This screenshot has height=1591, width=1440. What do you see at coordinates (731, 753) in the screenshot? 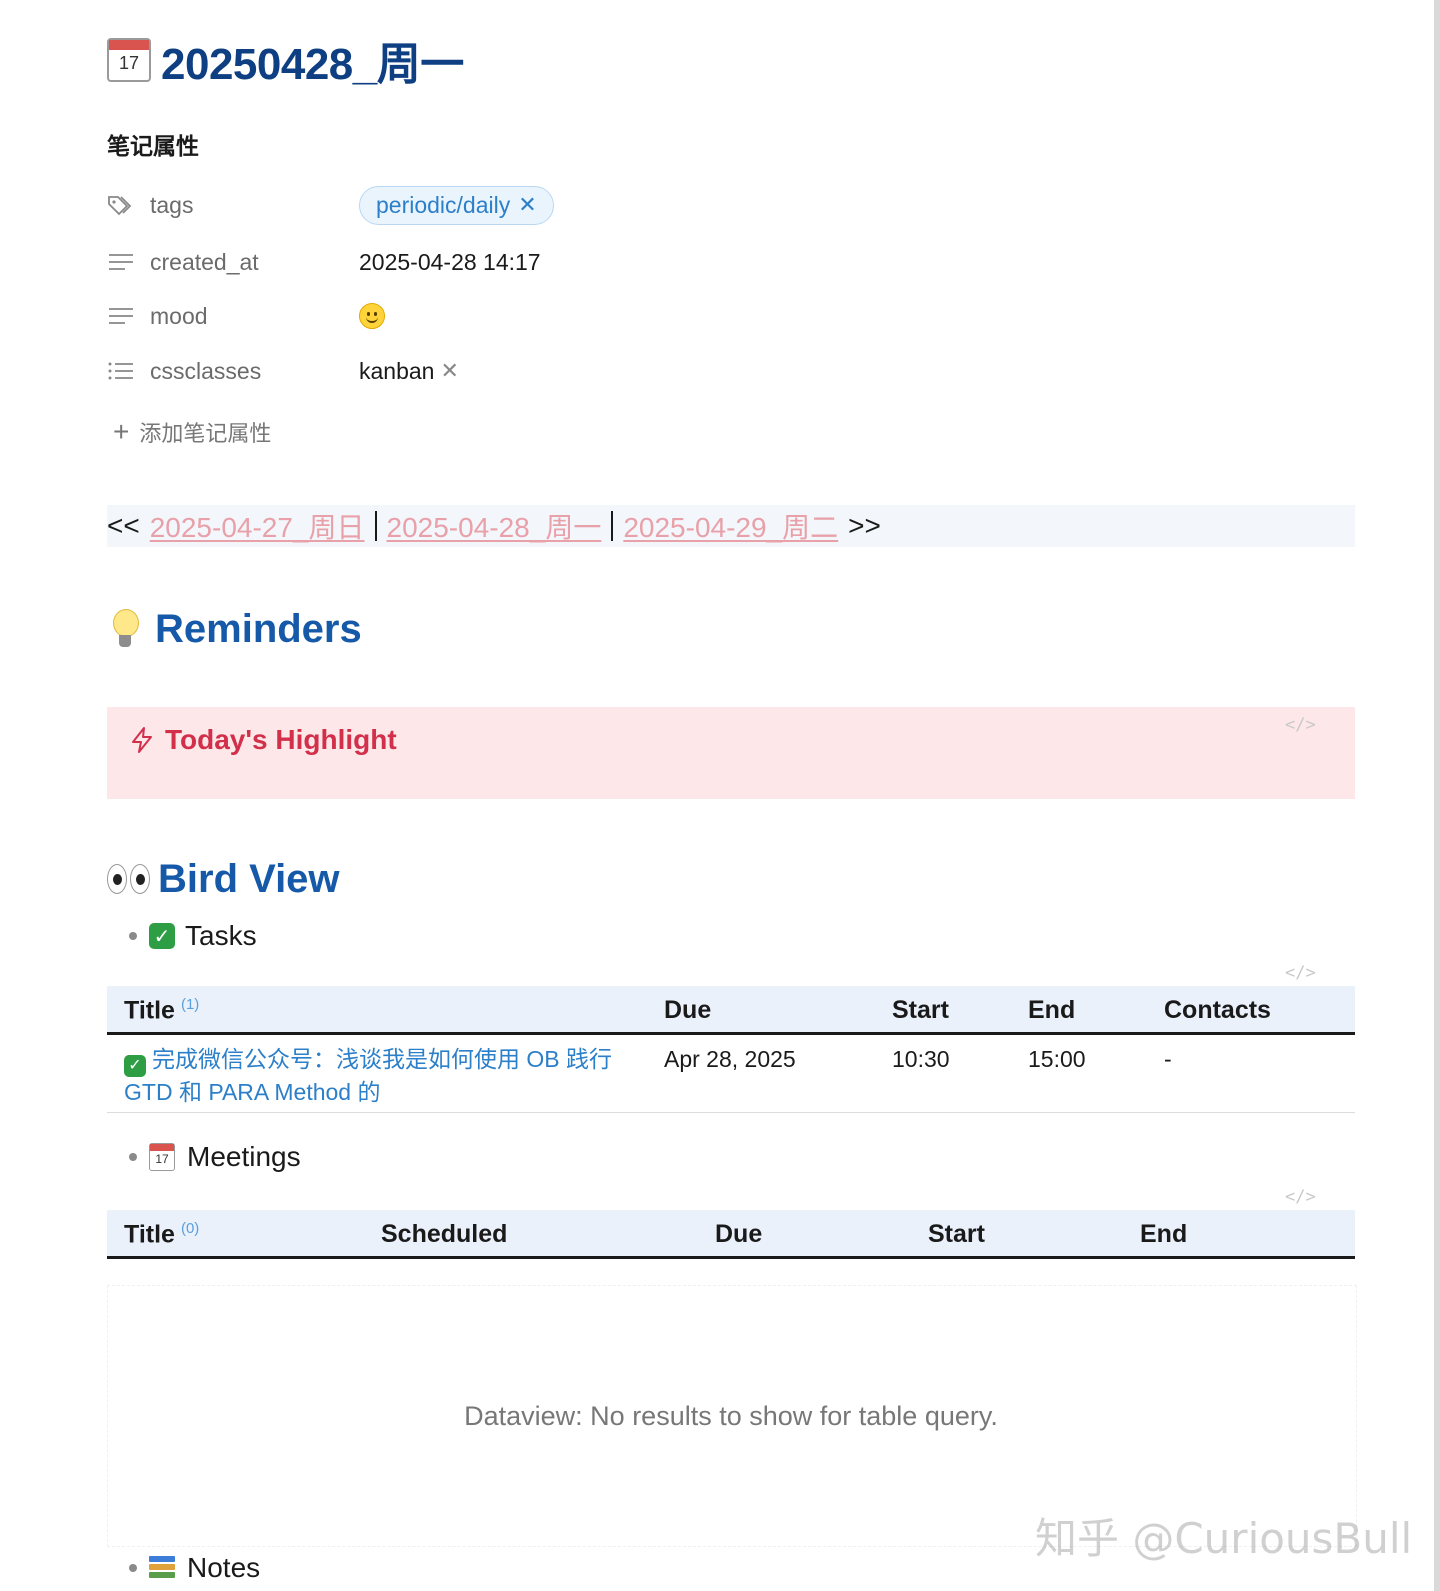
I see `todays-highlight-callout: Today's Highlight </>` at bounding box center [731, 753].